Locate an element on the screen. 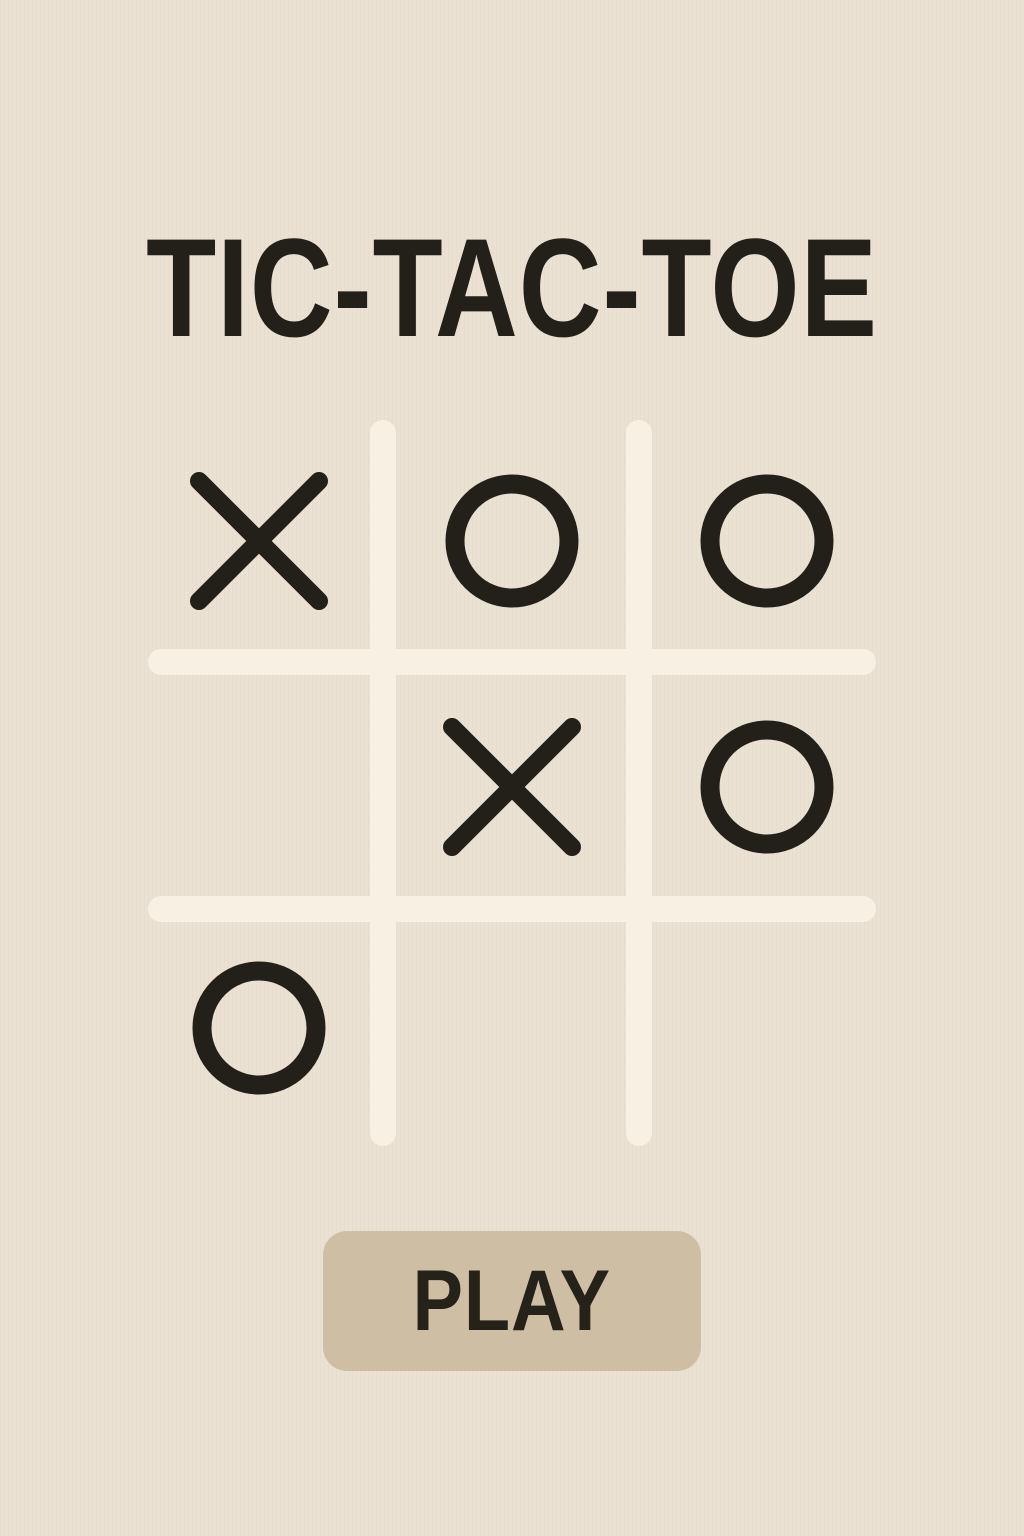 The width and height of the screenshot is (1024, 1536). play-button: PLAY is located at coordinates (512, 1301).